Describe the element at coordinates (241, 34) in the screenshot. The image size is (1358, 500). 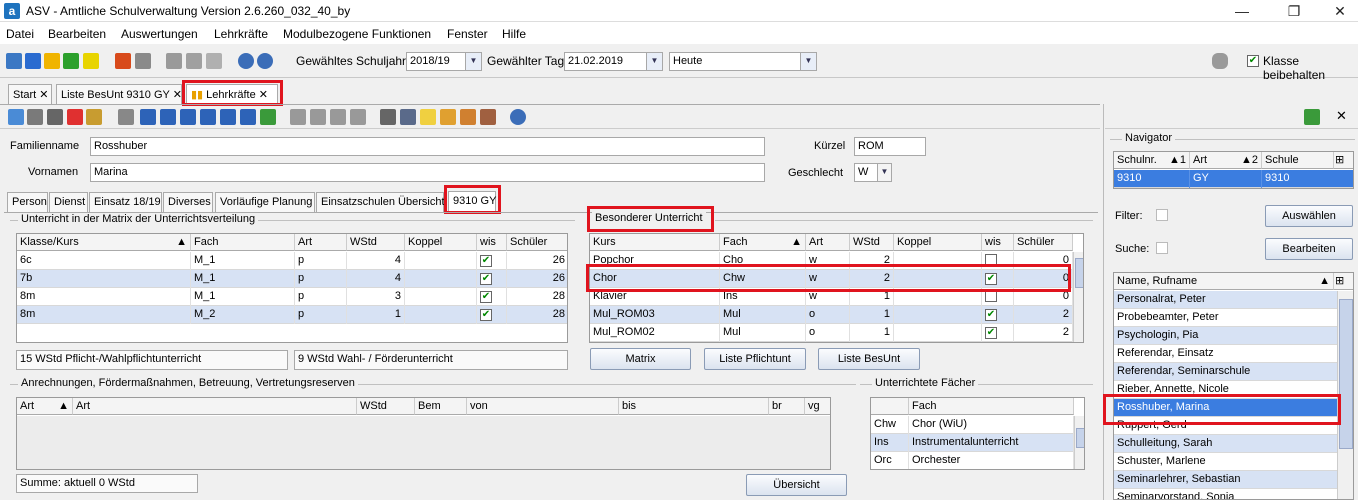
I see `menu-lehrkraefte: Lehrkräfte` at that location.